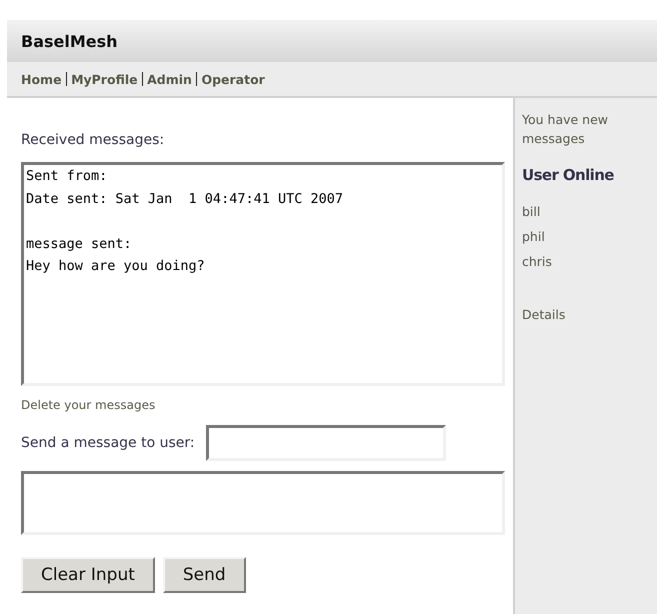 This screenshot has width=657, height=614. Describe the element at coordinates (93, 140) in the screenshot. I see `section-heading: Received messages:` at that location.